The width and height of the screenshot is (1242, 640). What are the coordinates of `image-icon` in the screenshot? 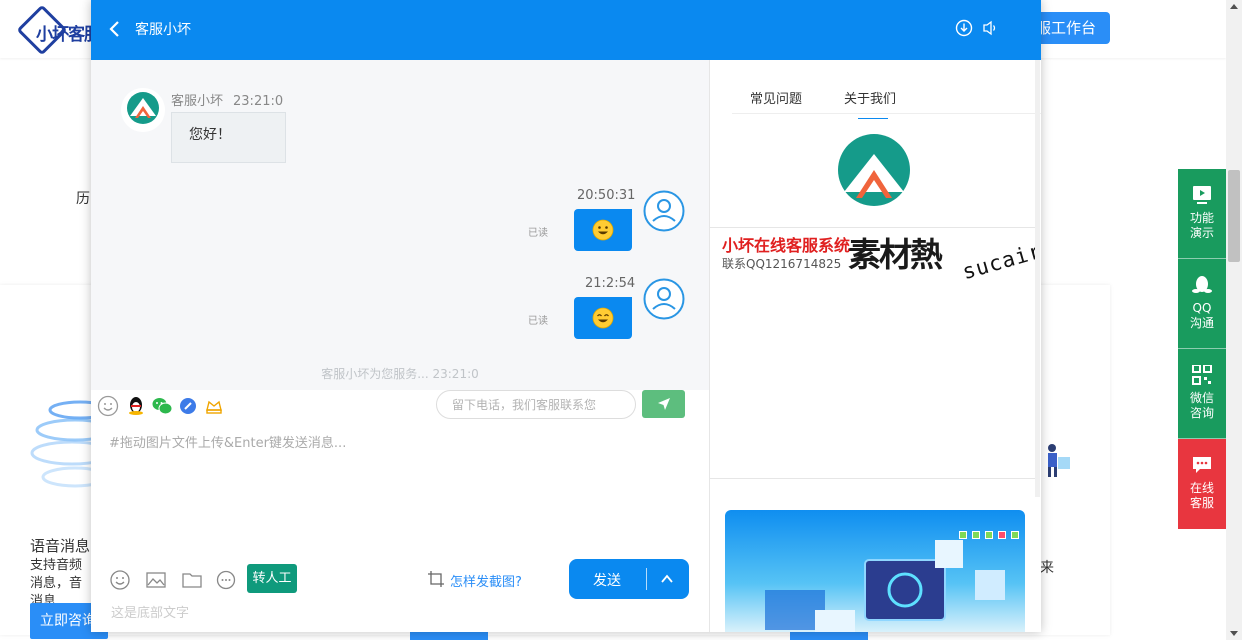 It's located at (156, 580).